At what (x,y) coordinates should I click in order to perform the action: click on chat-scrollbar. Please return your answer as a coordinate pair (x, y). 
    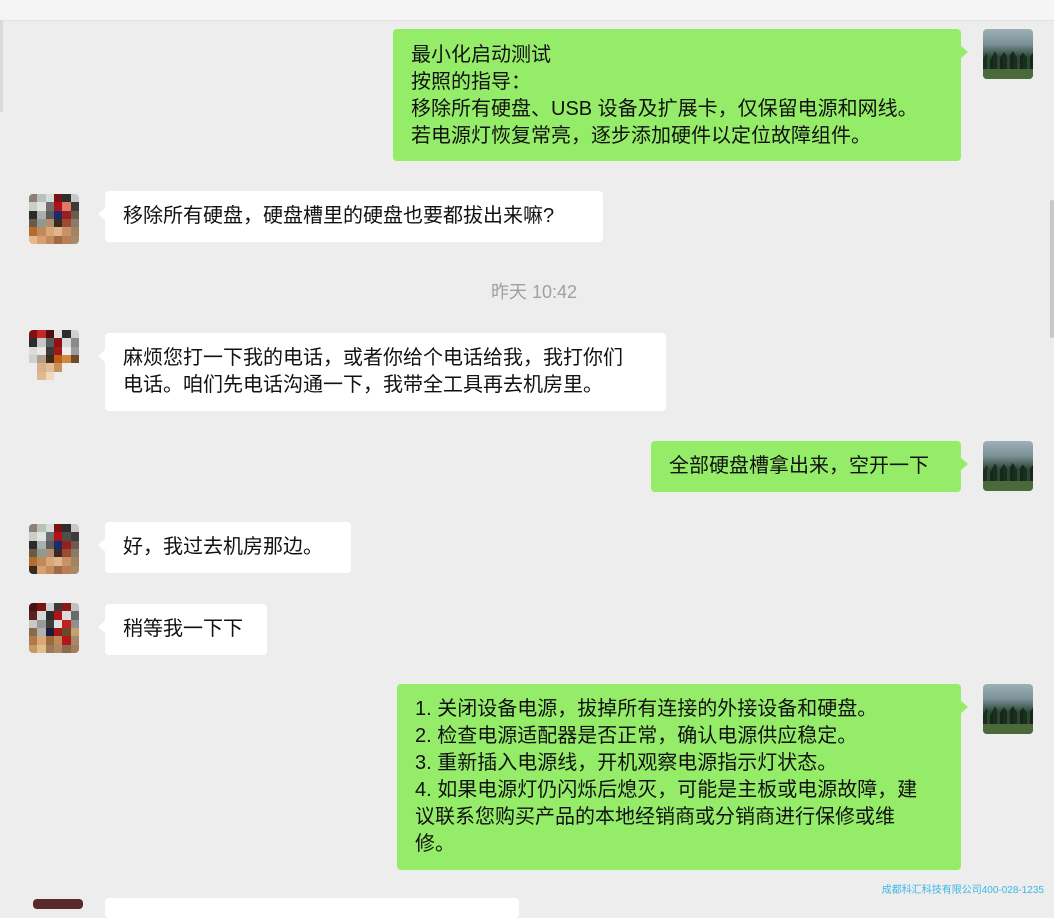
    Looking at the image, I should click on (1052, 269).